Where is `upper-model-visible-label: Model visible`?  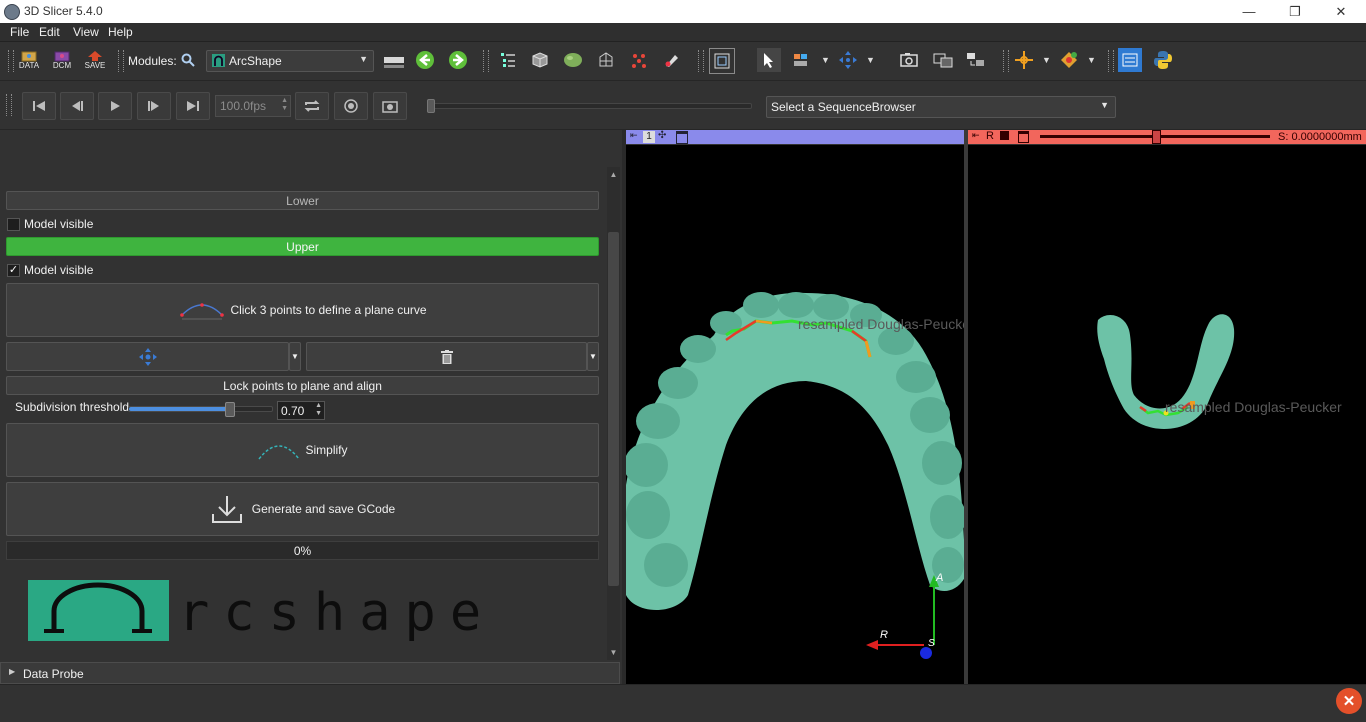 upper-model-visible-label: Model visible is located at coordinates (59, 270).